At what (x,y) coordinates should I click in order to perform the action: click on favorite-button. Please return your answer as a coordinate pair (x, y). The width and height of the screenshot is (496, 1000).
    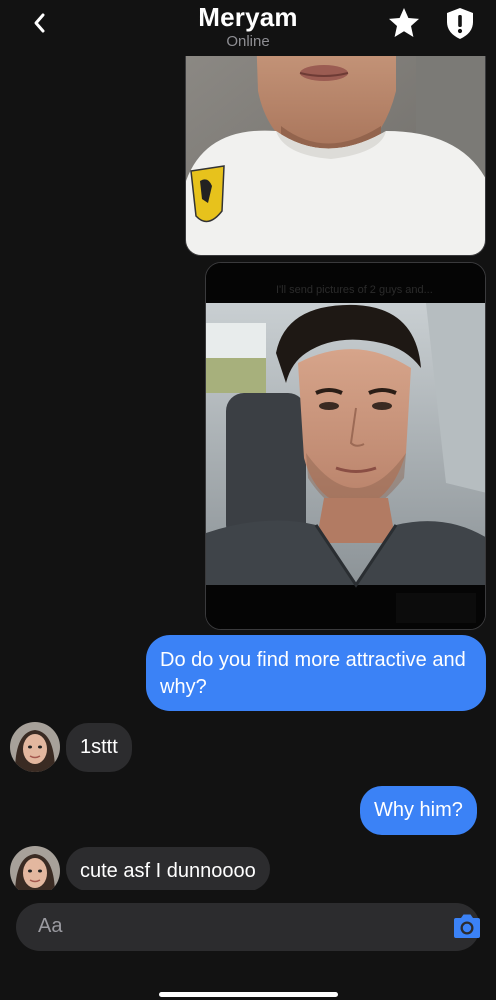
    Looking at the image, I should click on (404, 23).